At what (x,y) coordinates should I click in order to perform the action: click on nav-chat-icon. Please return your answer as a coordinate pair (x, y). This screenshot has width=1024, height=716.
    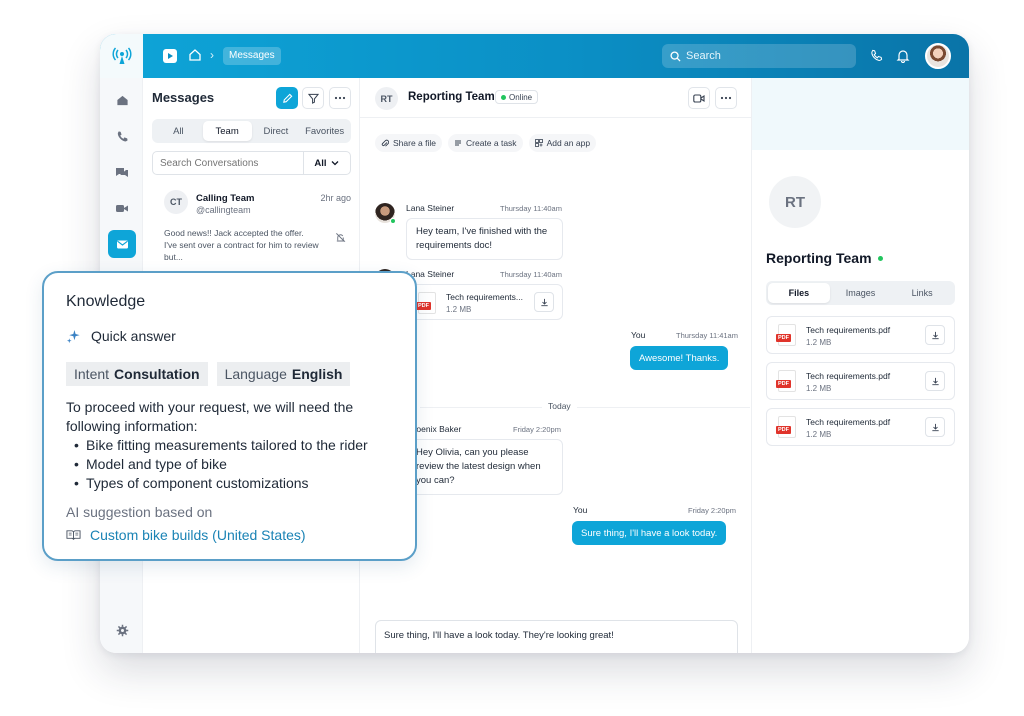
    Looking at the image, I should click on (122, 172).